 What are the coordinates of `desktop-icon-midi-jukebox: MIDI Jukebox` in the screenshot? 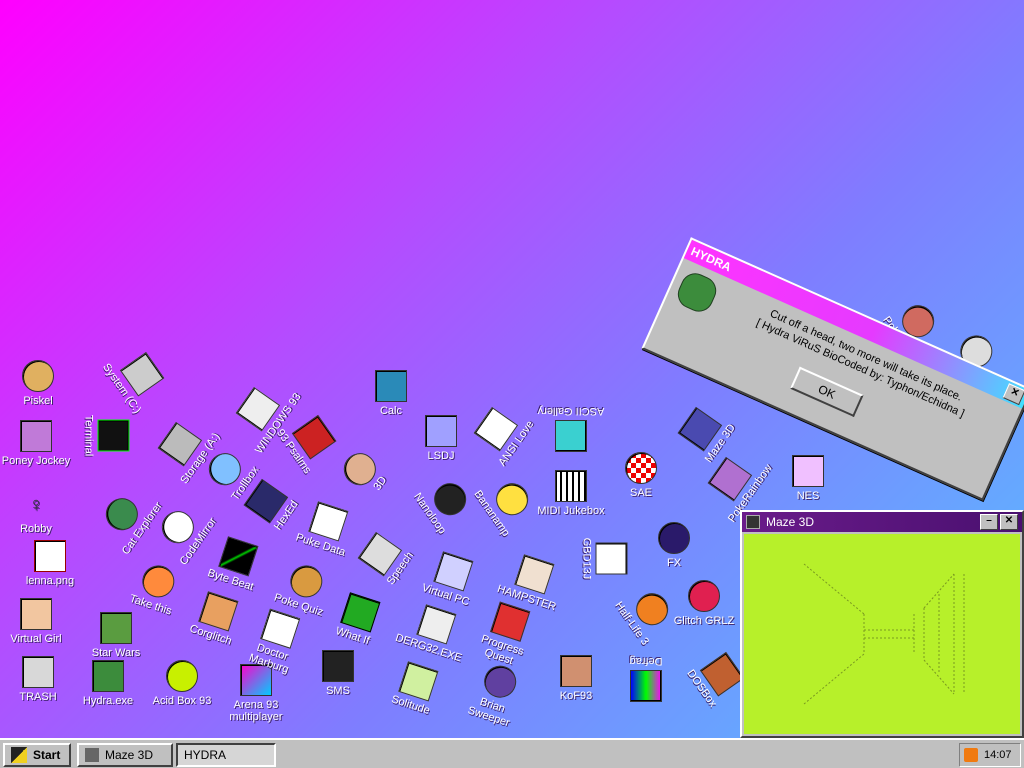 It's located at (571, 493).